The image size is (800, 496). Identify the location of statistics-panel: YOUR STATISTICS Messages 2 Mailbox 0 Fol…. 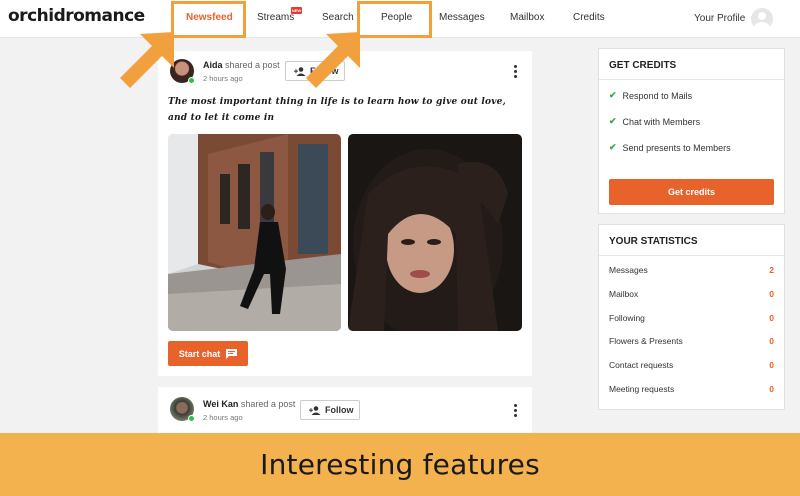
(691, 317).